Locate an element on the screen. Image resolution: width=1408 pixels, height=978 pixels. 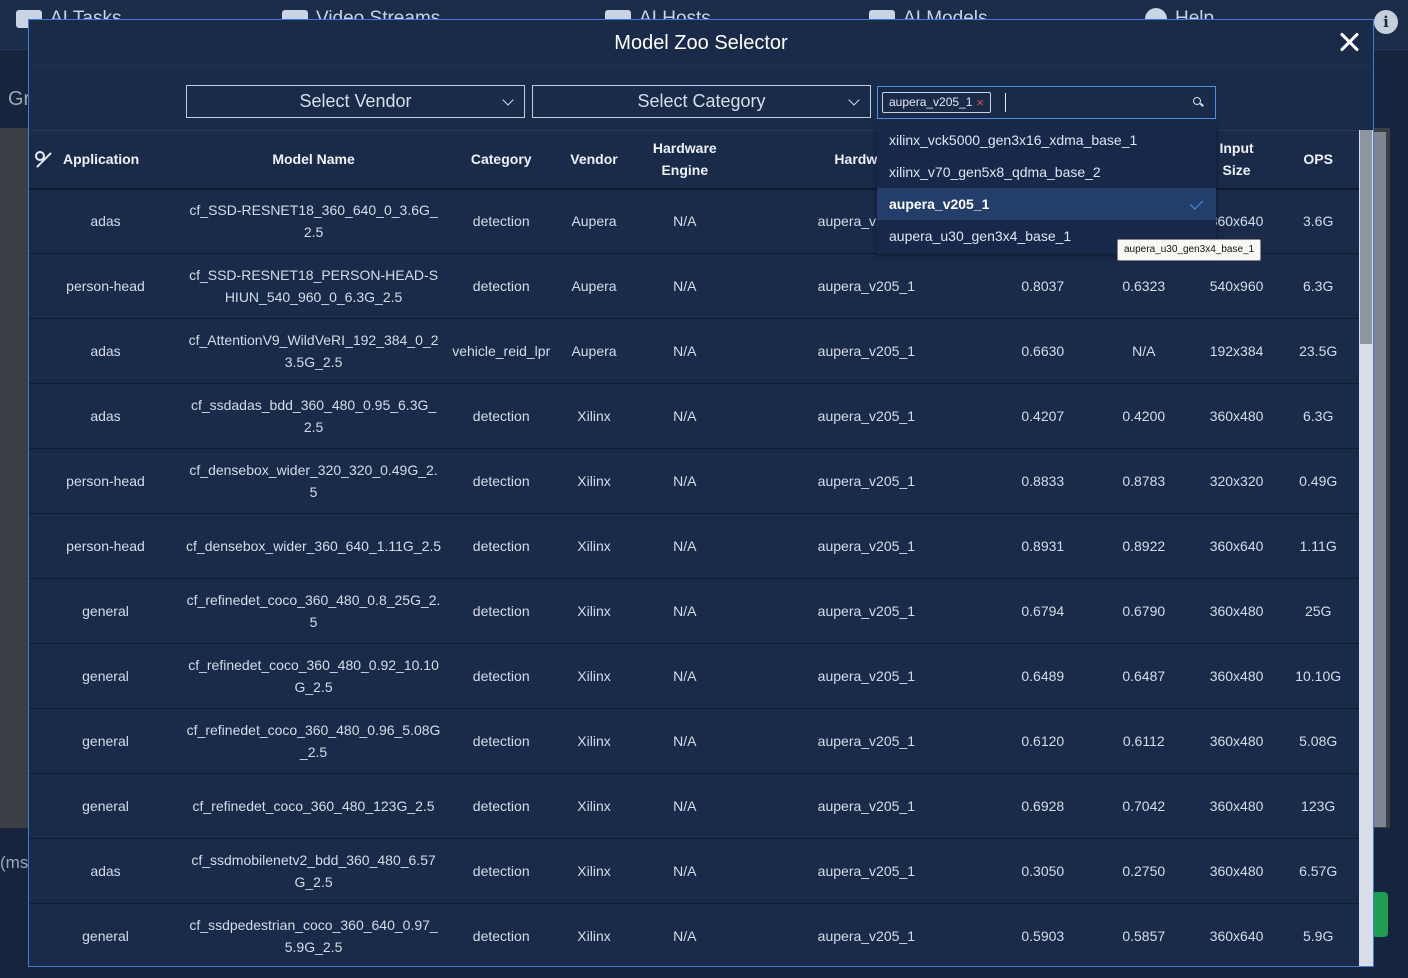
table-scrollbar is located at coordinates (1366, 548).